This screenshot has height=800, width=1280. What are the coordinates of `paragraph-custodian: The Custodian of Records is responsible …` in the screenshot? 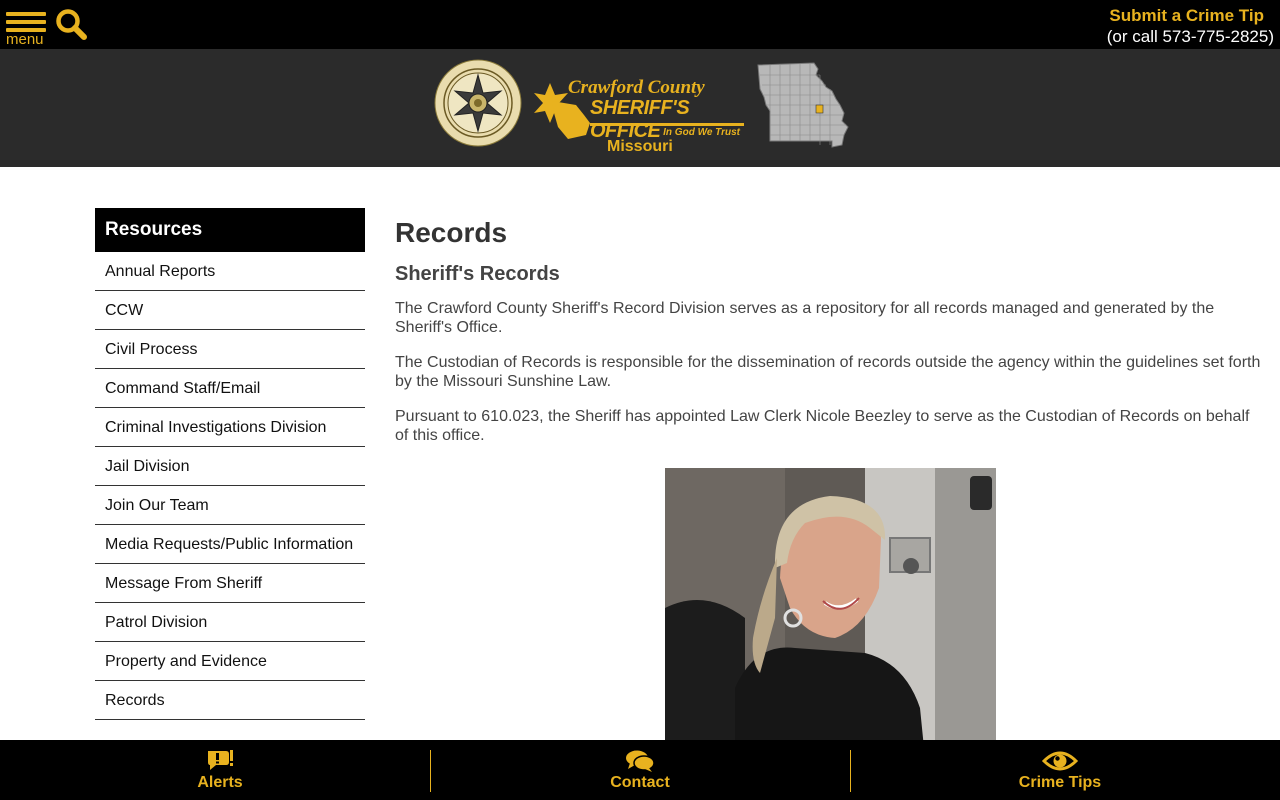 It's located at (828, 372).